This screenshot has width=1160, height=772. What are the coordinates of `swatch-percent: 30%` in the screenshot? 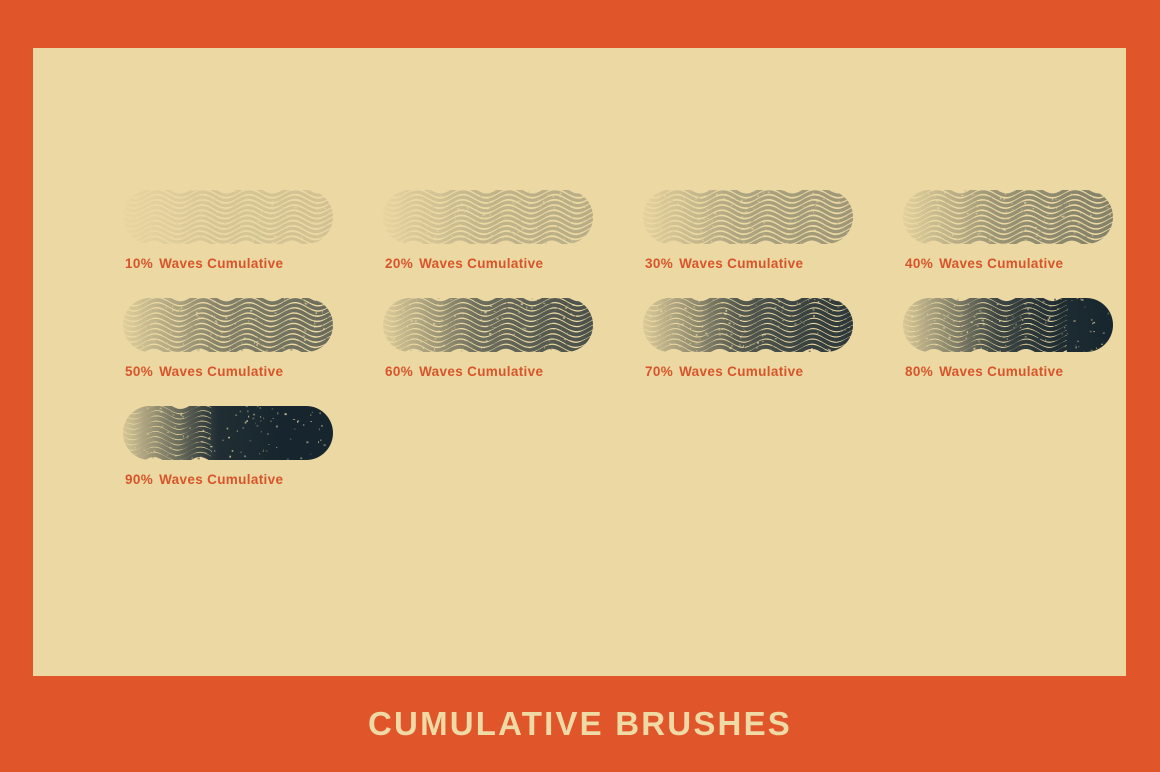 It's located at (659, 263).